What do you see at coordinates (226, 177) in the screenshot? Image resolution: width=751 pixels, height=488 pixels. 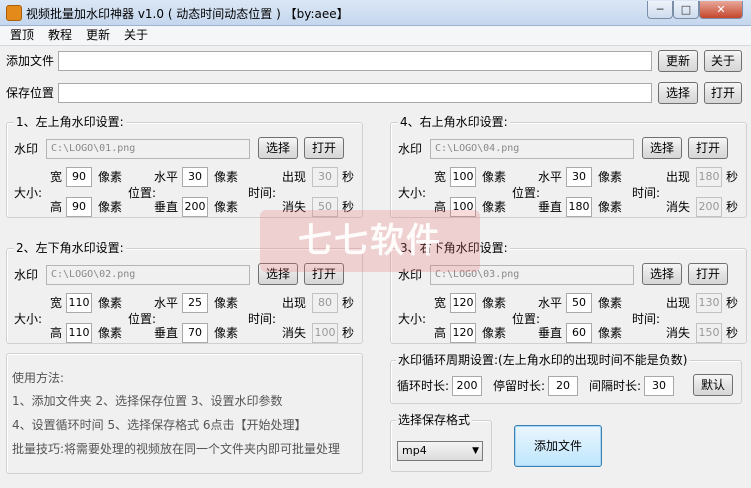 I see `top-left-horizontal-unit: 像素` at bounding box center [226, 177].